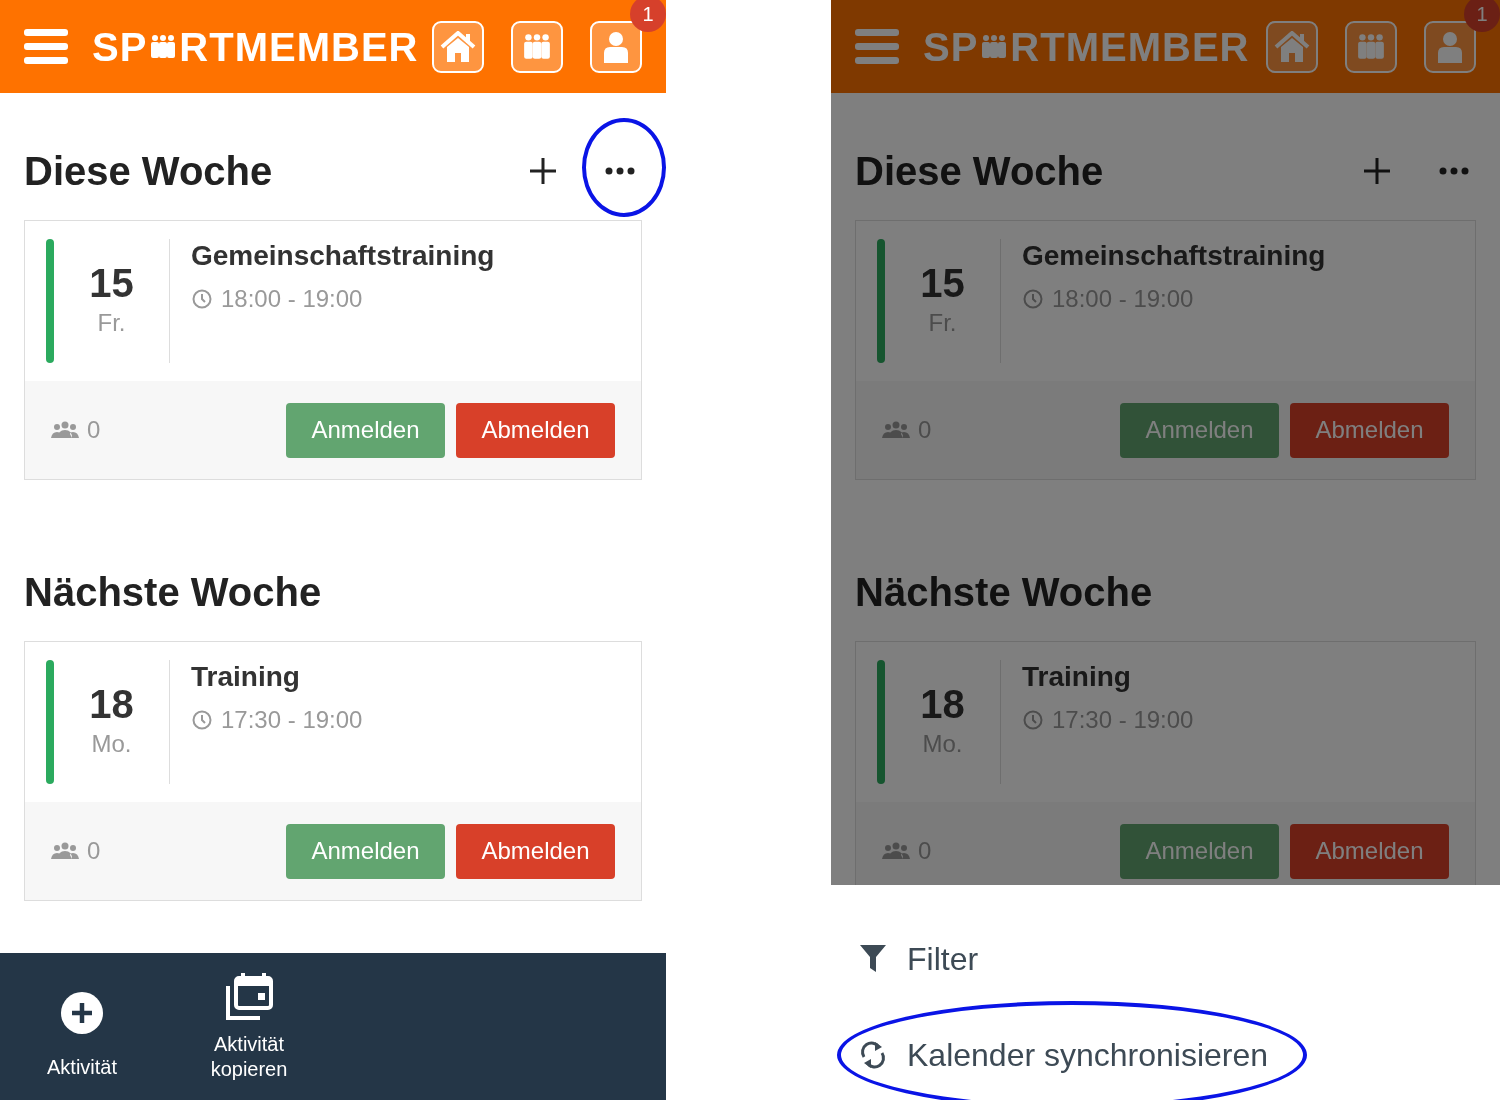 The image size is (1500, 1100). What do you see at coordinates (249, 995) in the screenshot?
I see `calendar-copy-icon` at bounding box center [249, 995].